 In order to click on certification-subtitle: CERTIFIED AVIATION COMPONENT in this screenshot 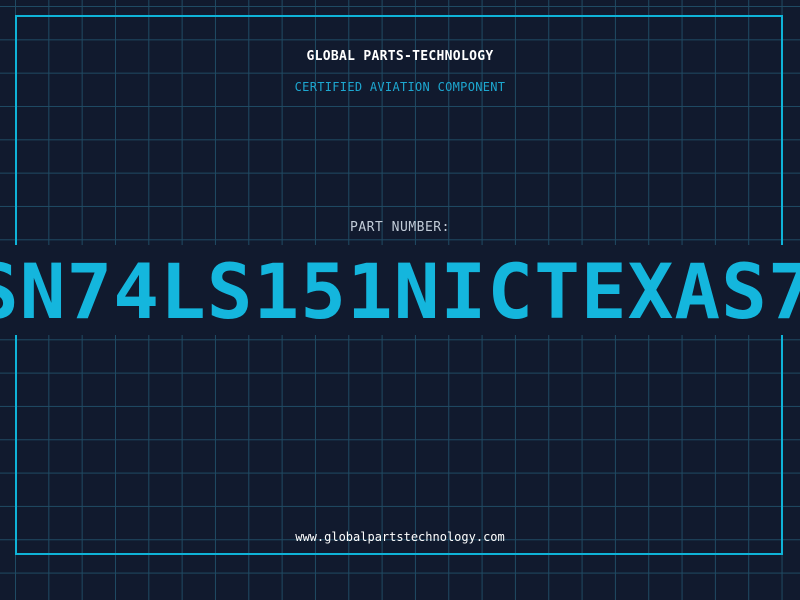, I will do `click(400, 87)`.